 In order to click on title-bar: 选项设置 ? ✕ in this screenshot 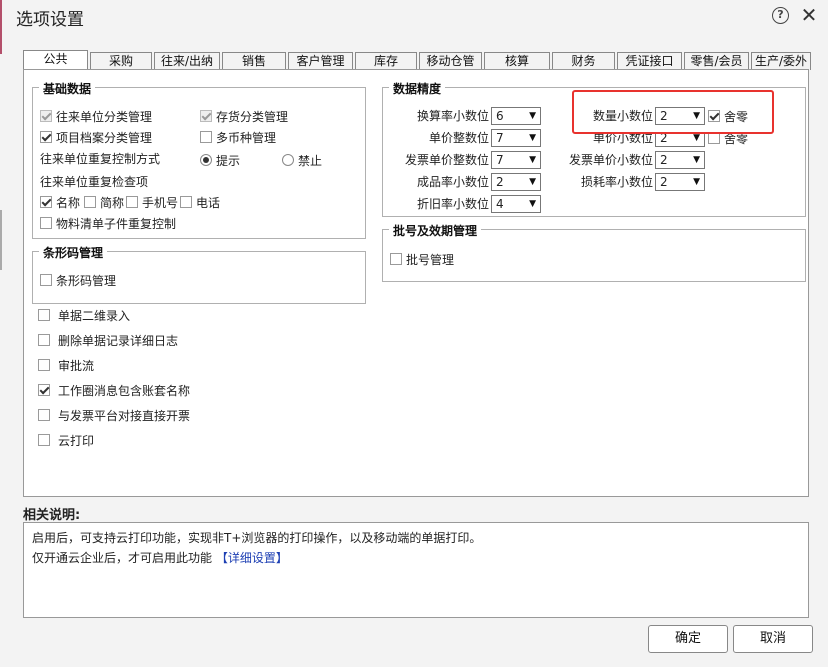, I will do `click(414, 27)`.